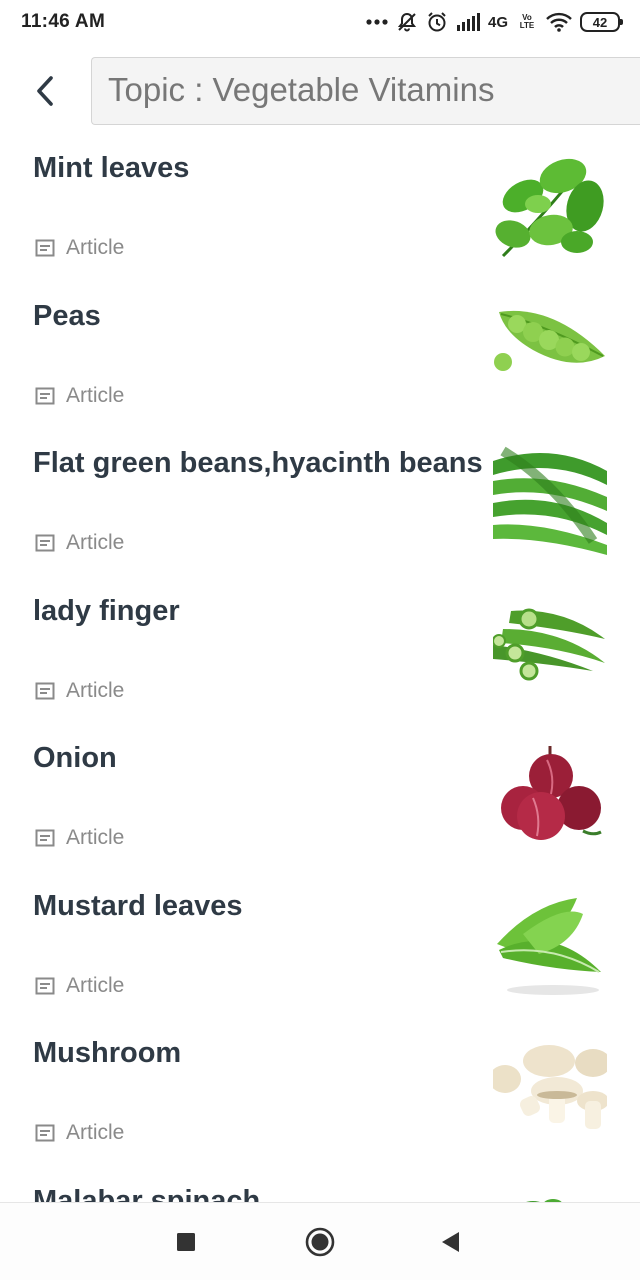  I want to click on item-title: Peas, so click(67, 315).